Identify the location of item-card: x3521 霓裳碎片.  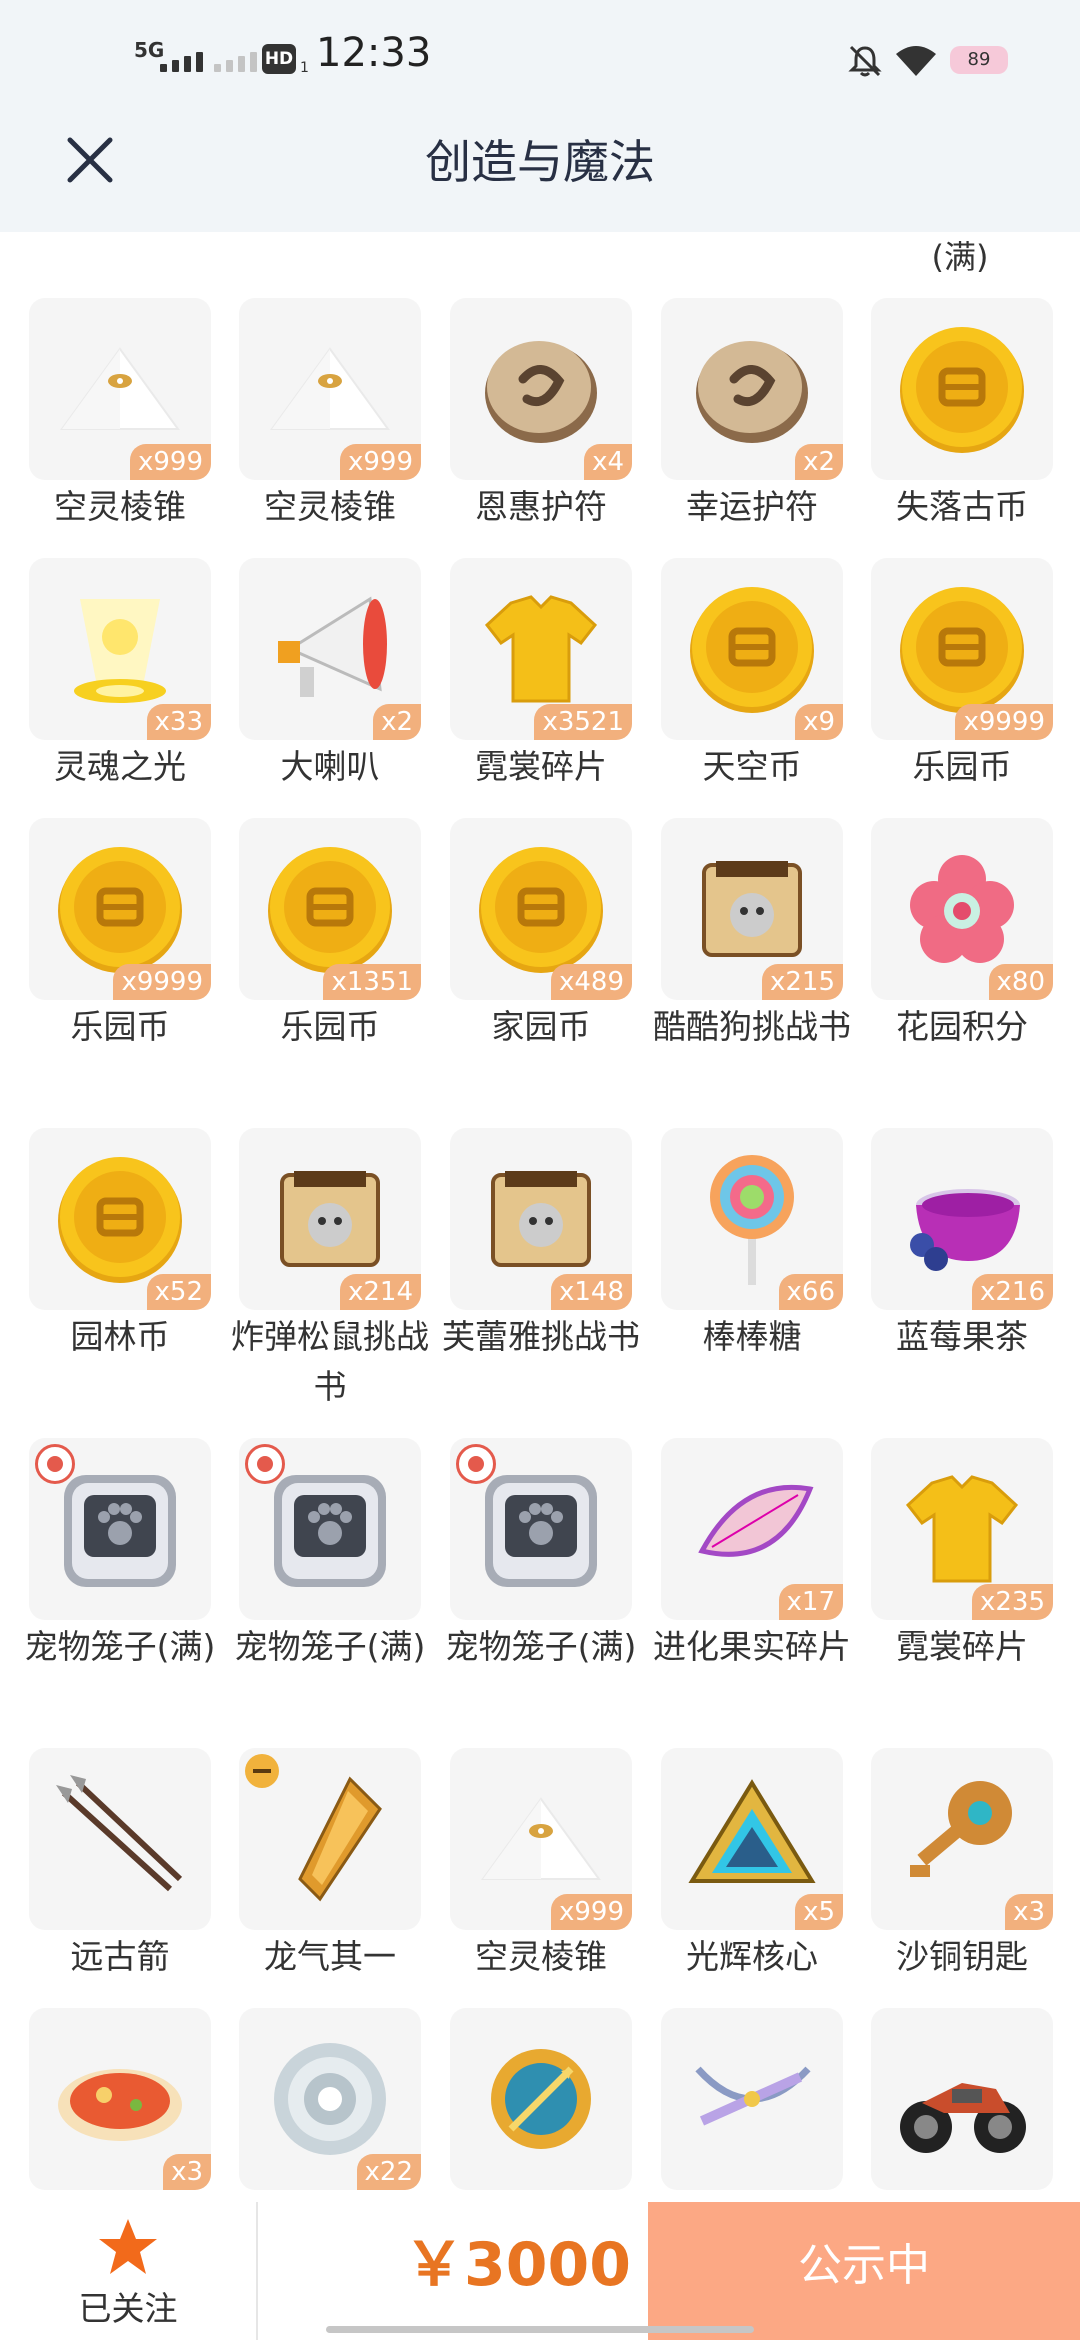
(541, 675).